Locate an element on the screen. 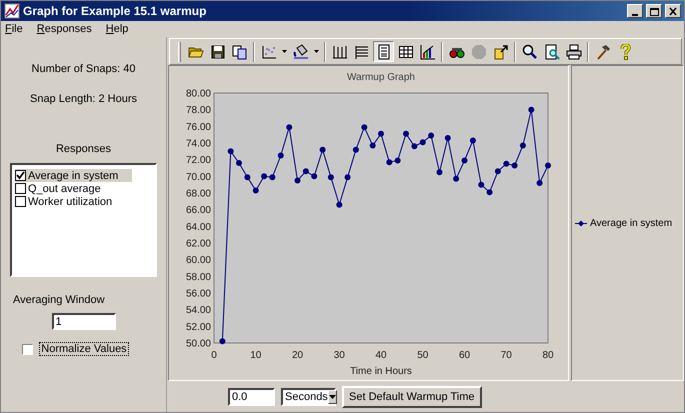  y-tick-label: 76.00 is located at coordinates (198, 127).